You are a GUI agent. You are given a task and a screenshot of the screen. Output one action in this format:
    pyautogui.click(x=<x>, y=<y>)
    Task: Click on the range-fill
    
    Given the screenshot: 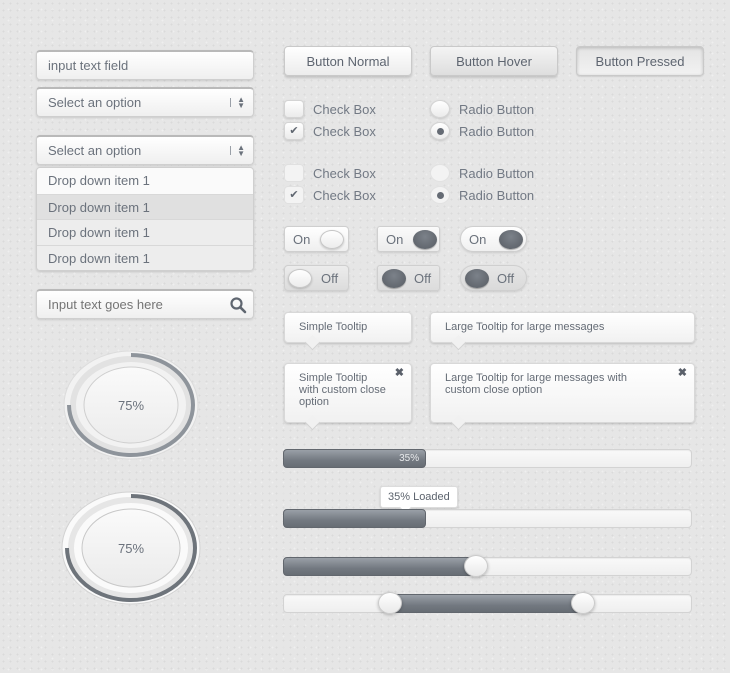 What is the action you would take?
    pyautogui.click(x=486, y=603)
    